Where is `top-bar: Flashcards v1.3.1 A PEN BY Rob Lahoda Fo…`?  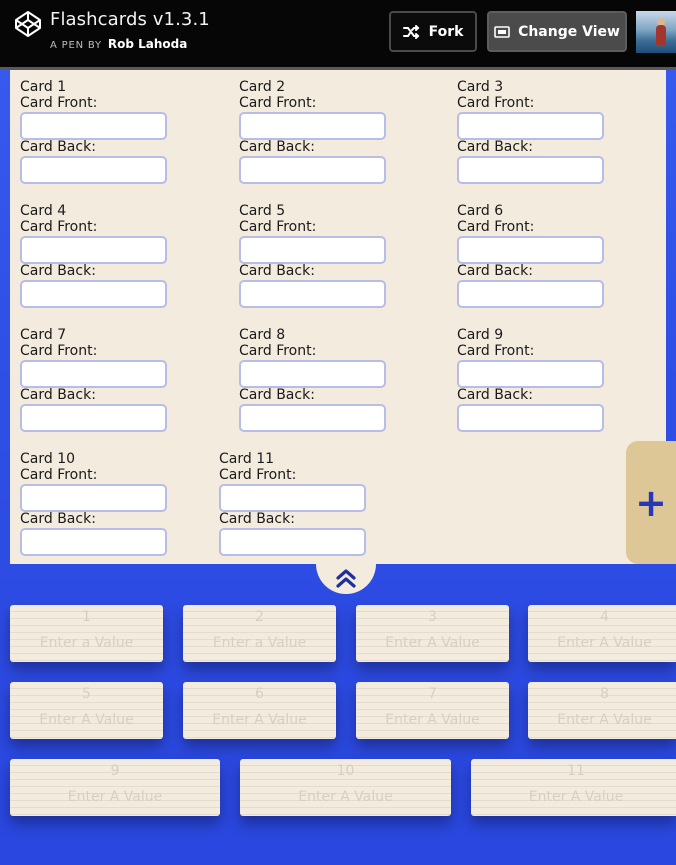 top-bar: Flashcards v1.3.1 A PEN BY Rob Lahoda Fo… is located at coordinates (338, 33).